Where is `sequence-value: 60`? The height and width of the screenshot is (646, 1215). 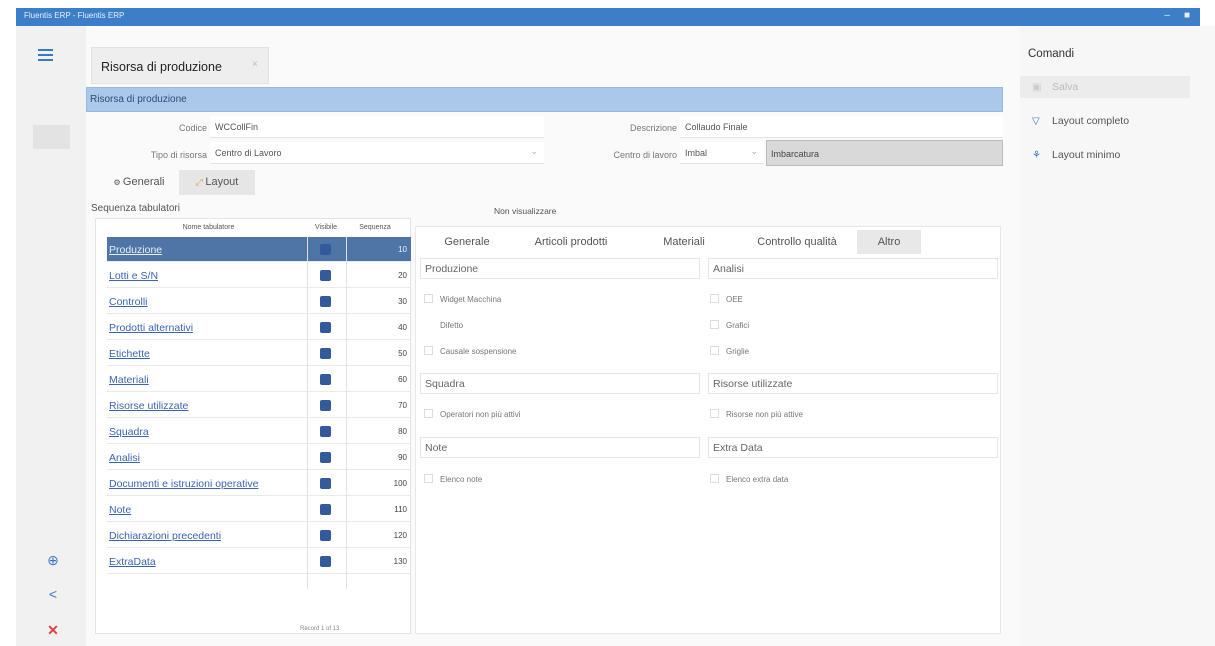 sequence-value: 60 is located at coordinates (377, 379).